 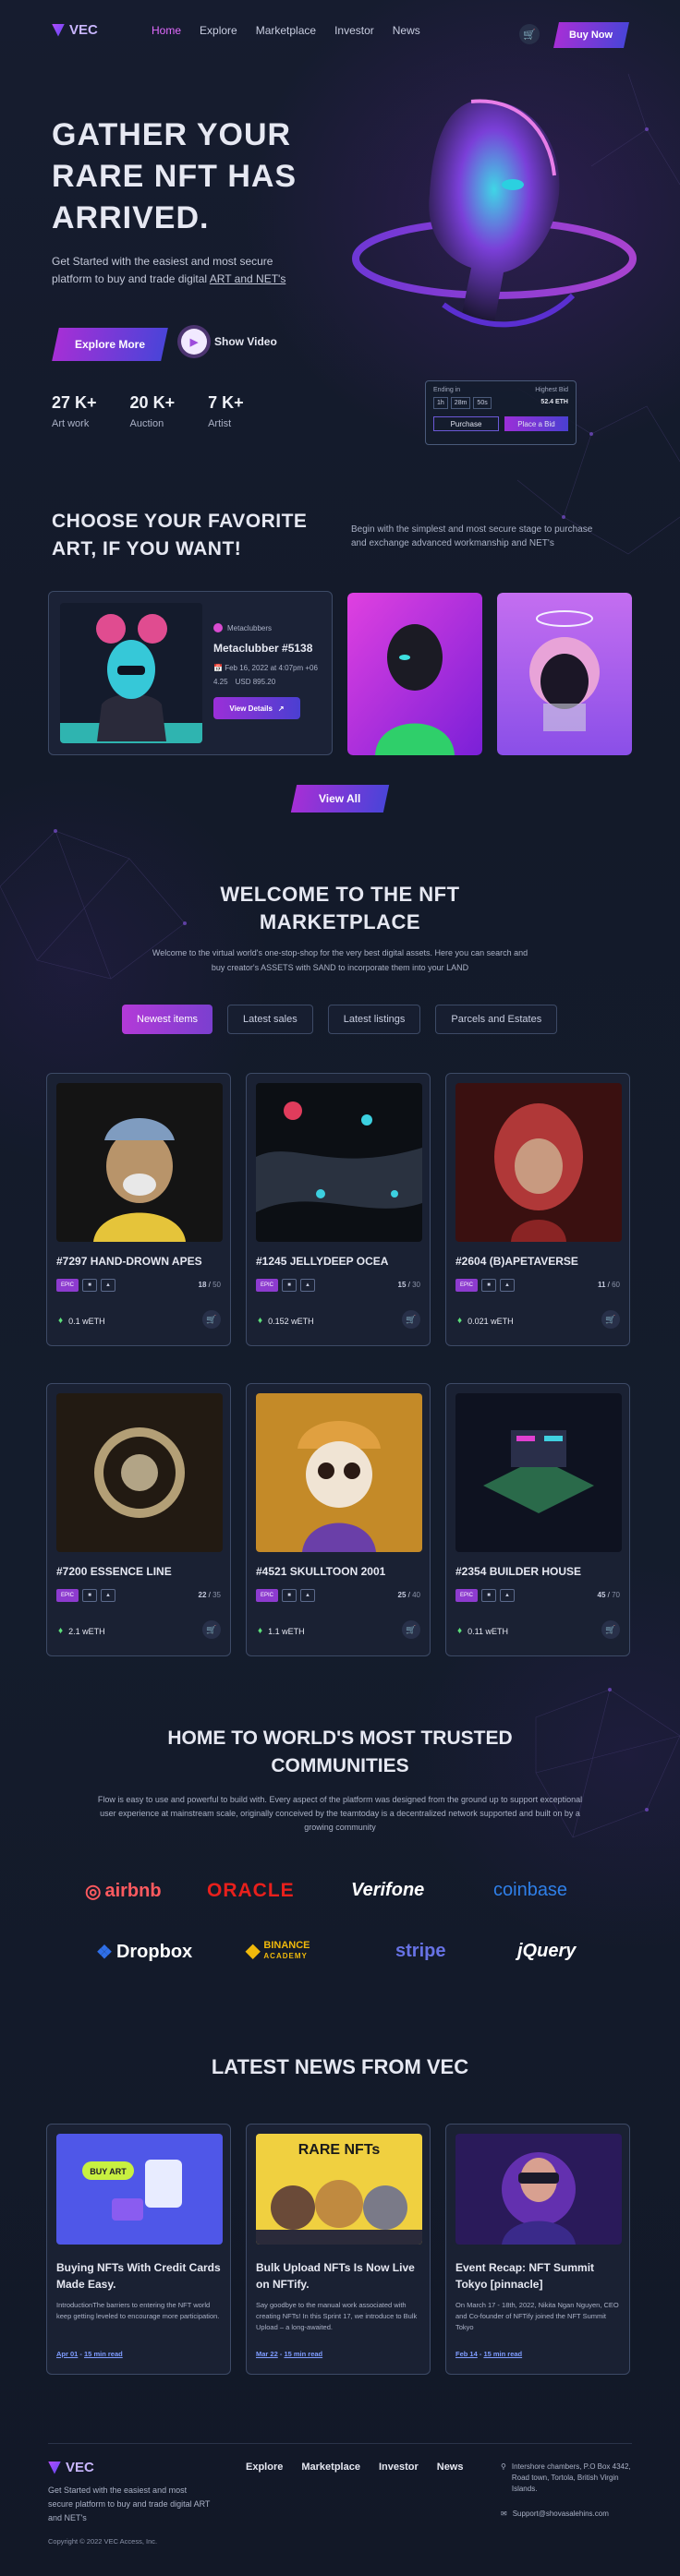 What do you see at coordinates (450, 2467) in the screenshot?
I see `footer-nav-news: News` at bounding box center [450, 2467].